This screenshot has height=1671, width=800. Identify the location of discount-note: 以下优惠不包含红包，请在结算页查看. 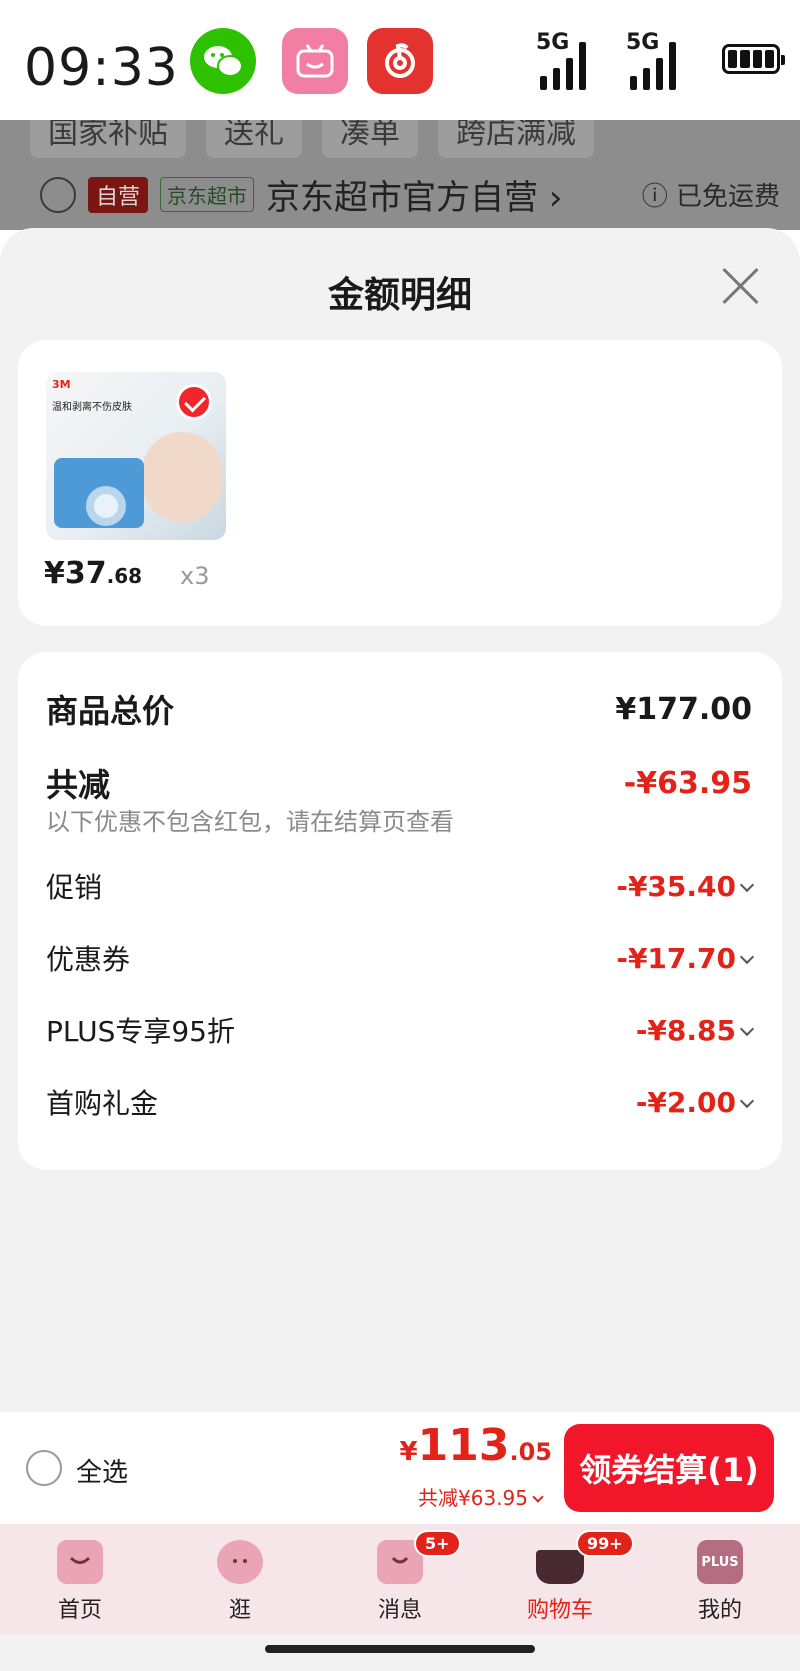
(250, 822).